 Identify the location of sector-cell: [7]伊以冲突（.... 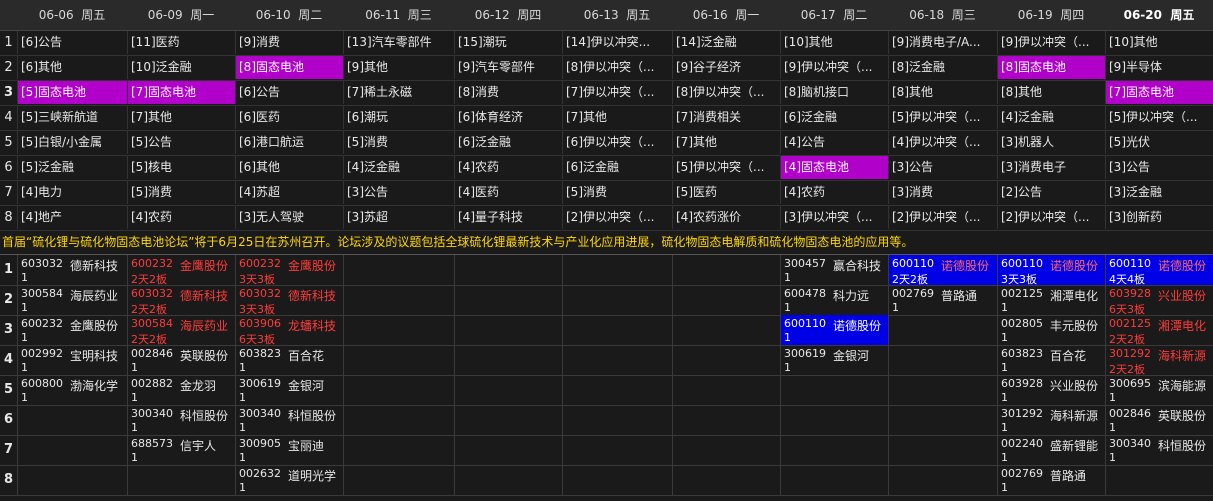
(617, 92).